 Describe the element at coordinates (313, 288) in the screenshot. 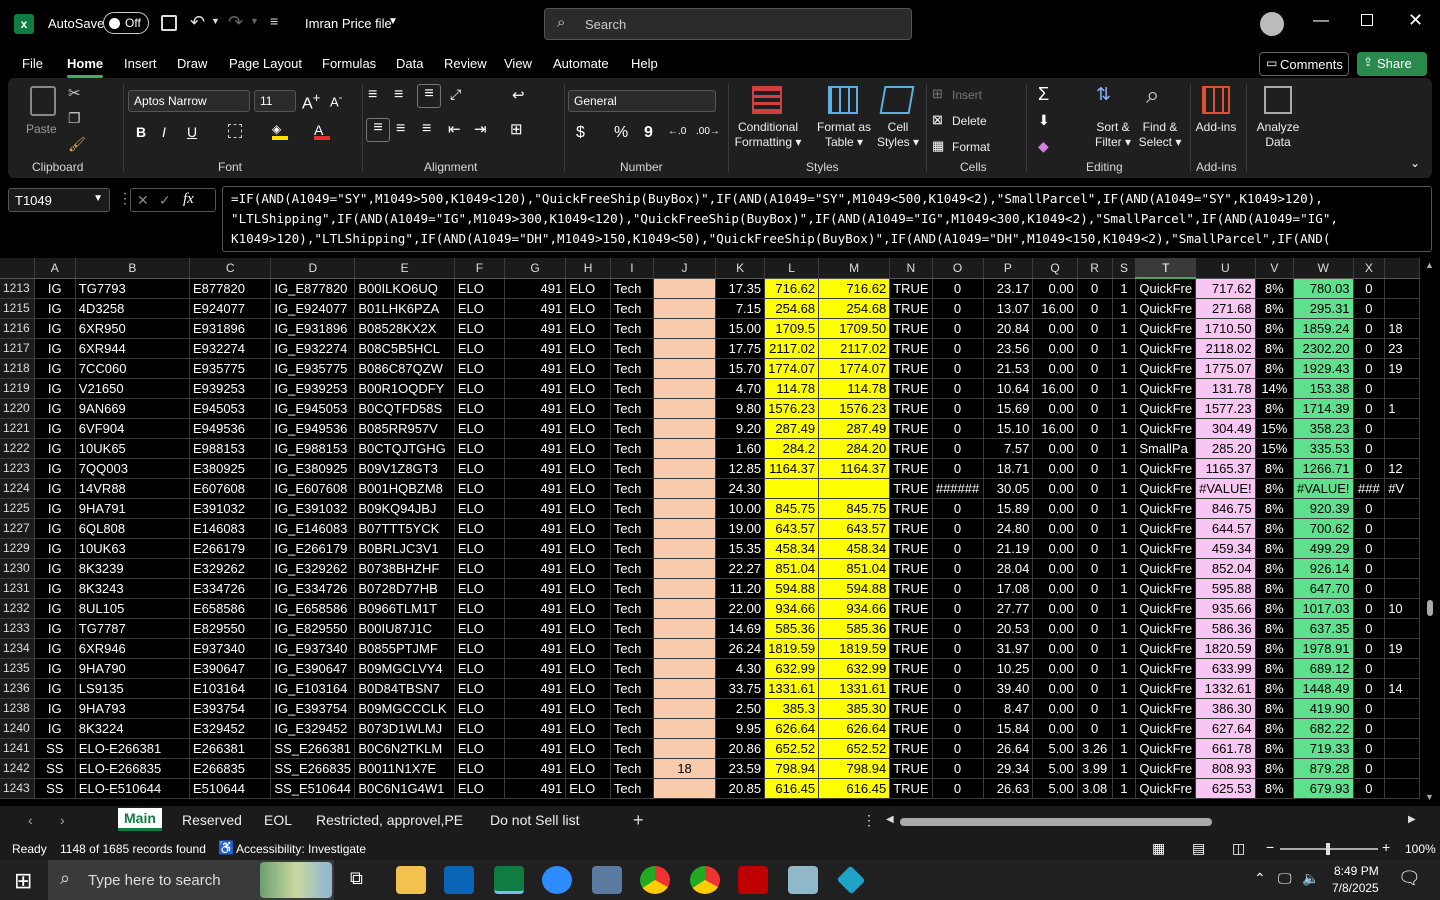

I see `cell-d: IG_E877820` at that location.